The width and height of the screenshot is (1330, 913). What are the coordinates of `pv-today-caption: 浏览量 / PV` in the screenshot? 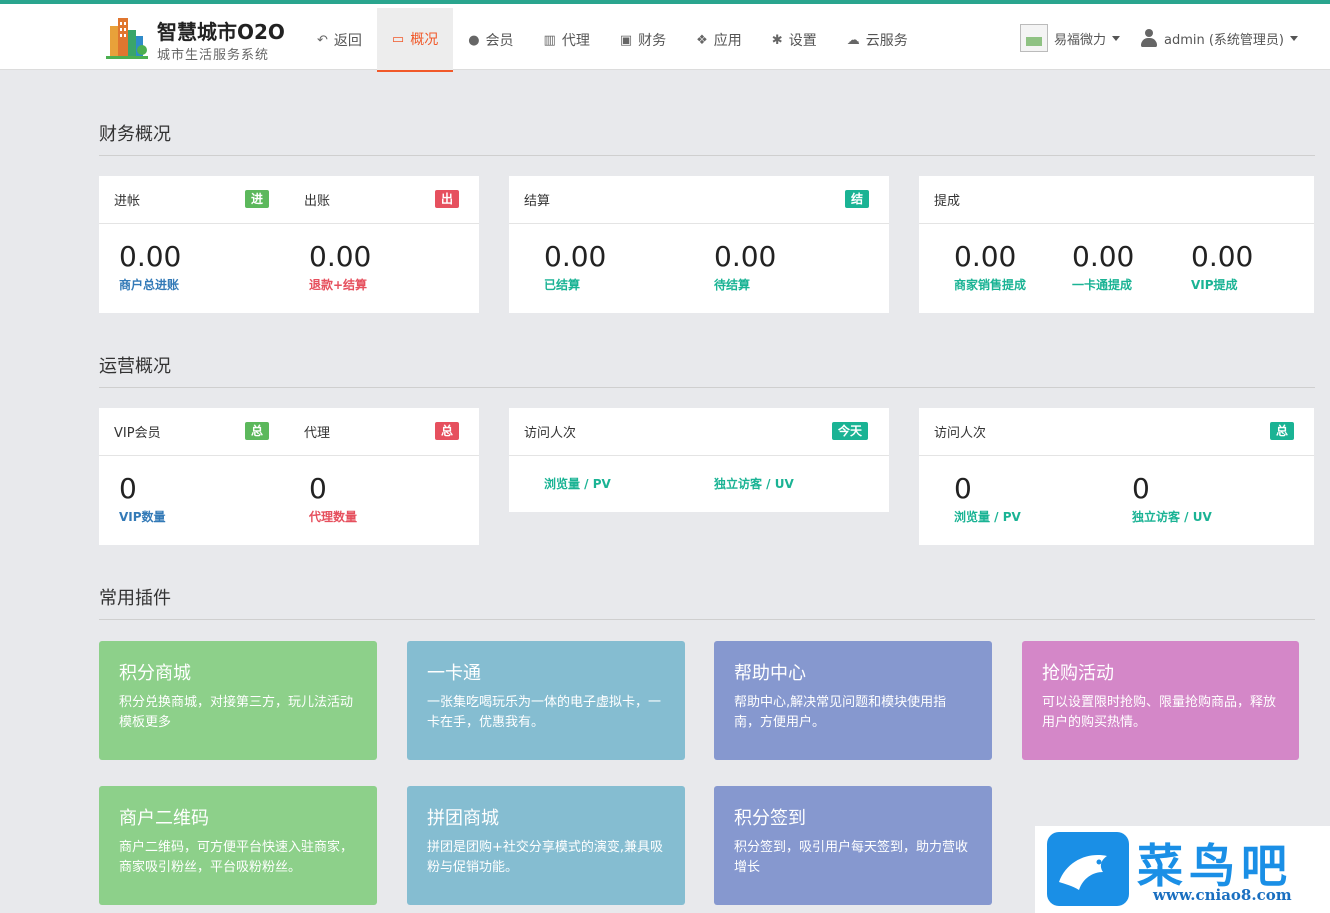 It's located at (577, 484).